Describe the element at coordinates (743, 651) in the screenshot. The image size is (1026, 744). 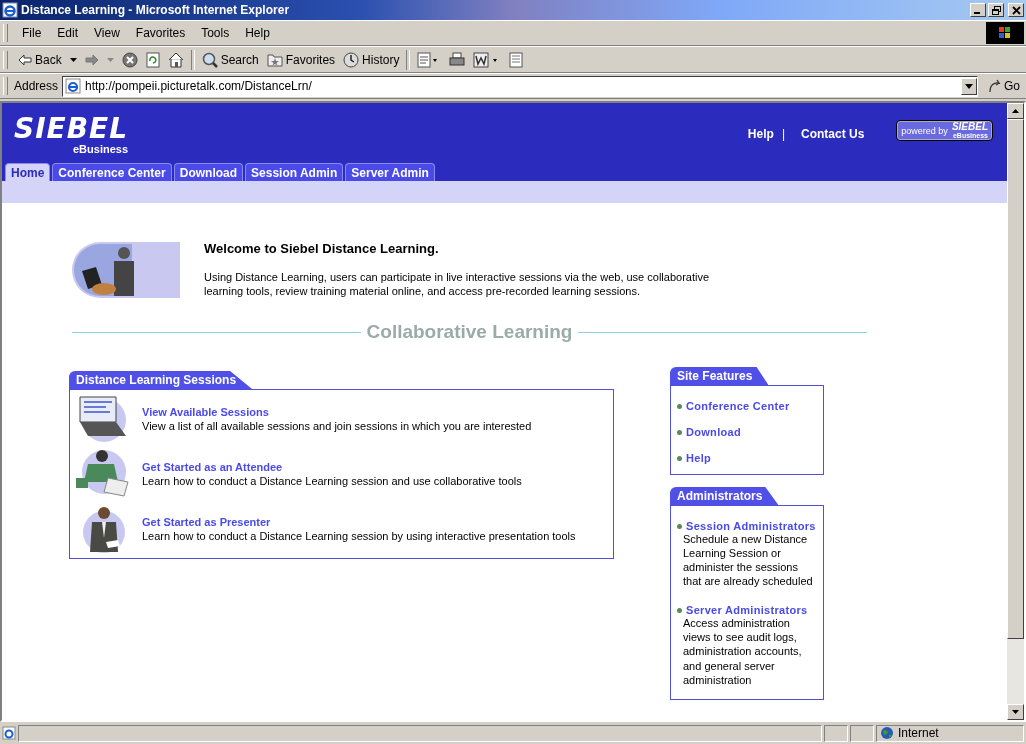
I see `admin-description: Access administration views to see audit logs, administration accounts, and general server administration` at that location.